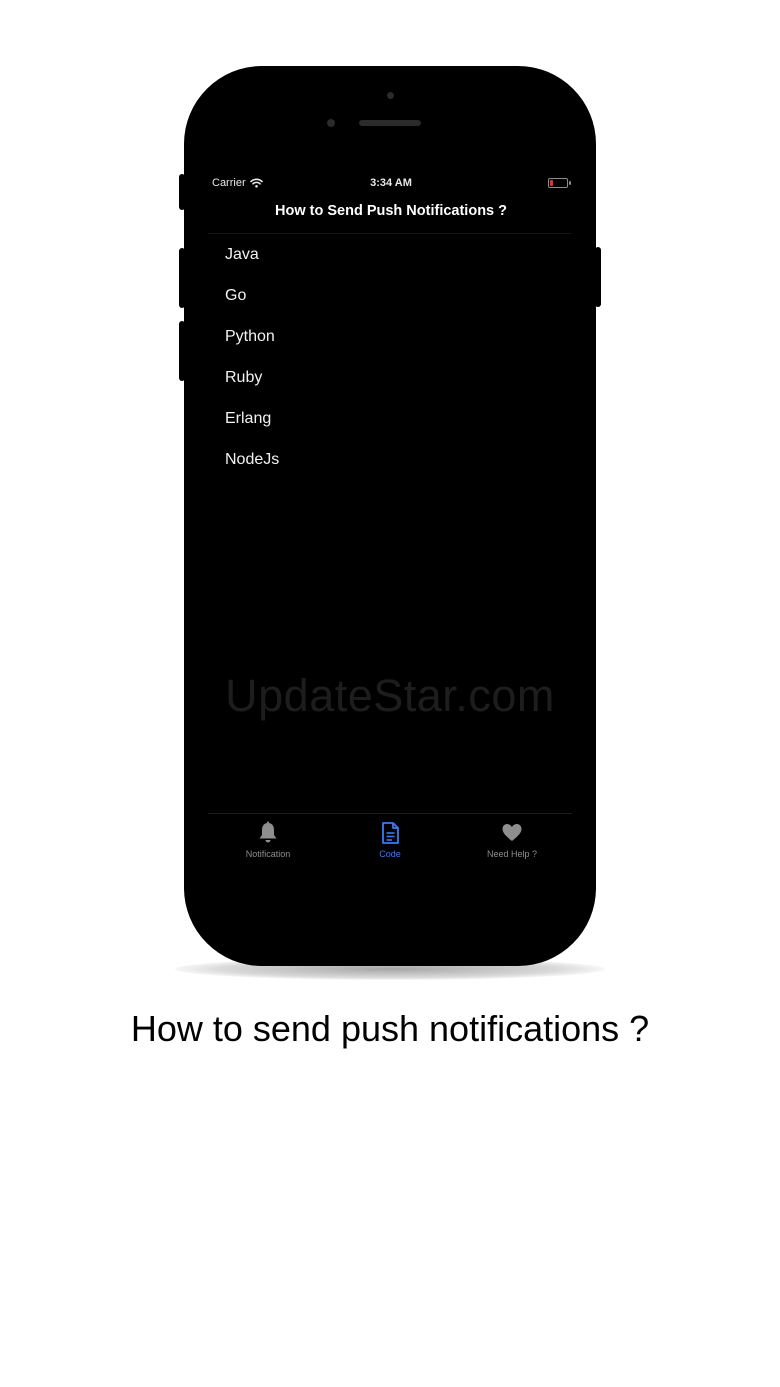 This screenshot has width=780, height=1387. What do you see at coordinates (390, 295) in the screenshot?
I see `list-item-go: Go` at bounding box center [390, 295].